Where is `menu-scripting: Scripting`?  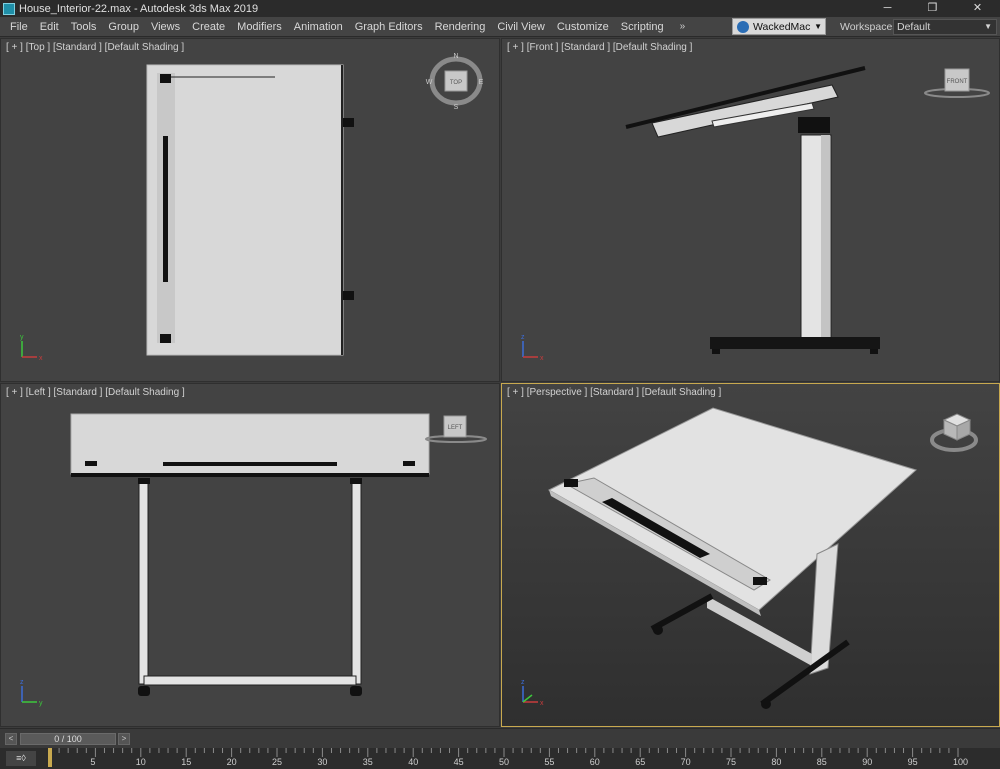 menu-scripting: Scripting is located at coordinates (642, 27).